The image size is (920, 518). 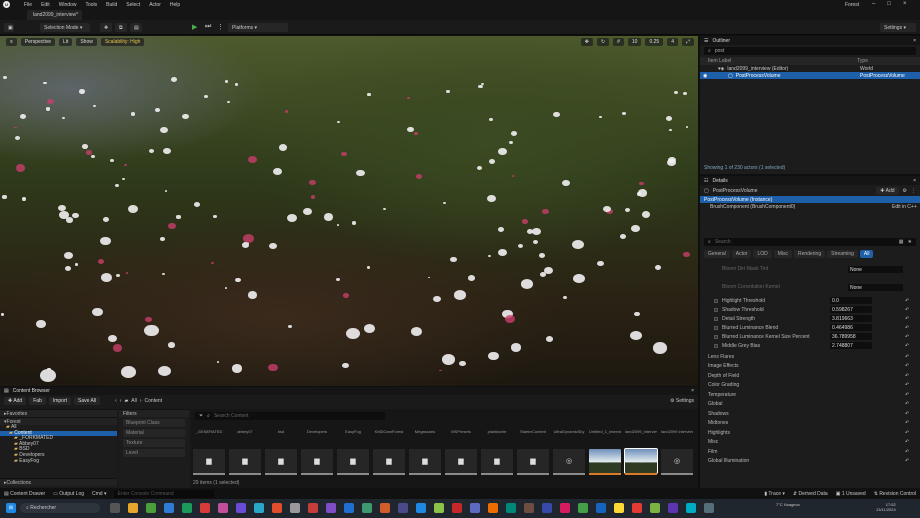 I want to click on menu-edit: Edit, so click(x=45, y=5).